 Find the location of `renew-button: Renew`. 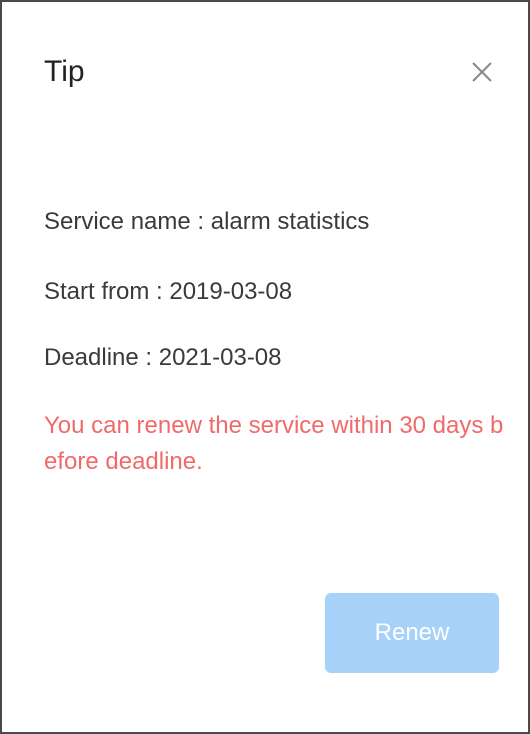

renew-button: Renew is located at coordinates (412, 633).